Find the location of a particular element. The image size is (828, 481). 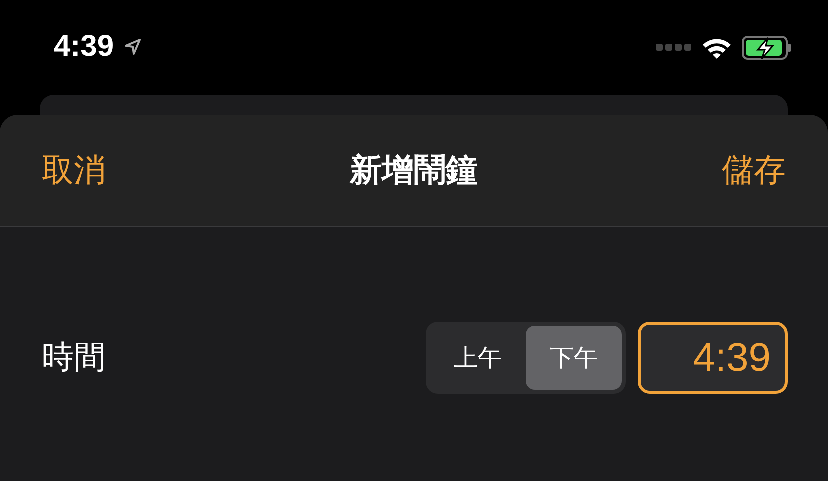

signal-dots-icon is located at coordinates (674, 48).